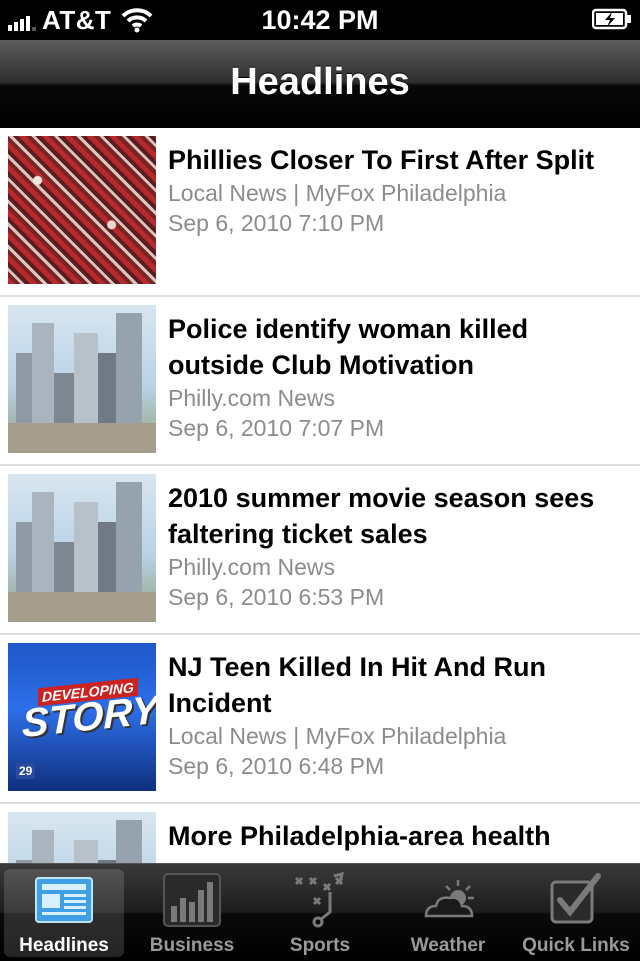 This screenshot has height=961, width=640. I want to click on tab-sports: Sports, so click(320, 912).